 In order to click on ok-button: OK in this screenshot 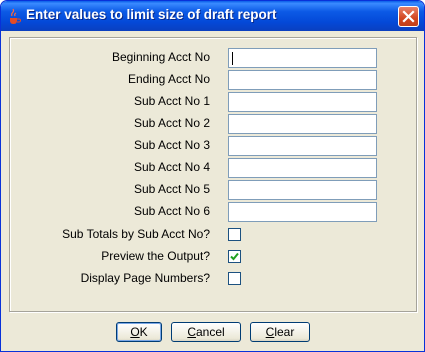, I will do `click(139, 332)`.